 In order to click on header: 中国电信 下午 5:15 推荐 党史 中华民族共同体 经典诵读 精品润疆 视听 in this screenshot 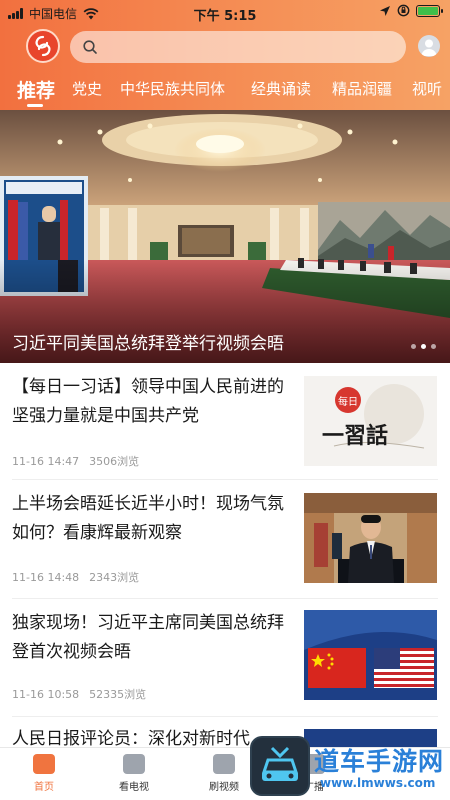, I will do `click(225, 55)`.